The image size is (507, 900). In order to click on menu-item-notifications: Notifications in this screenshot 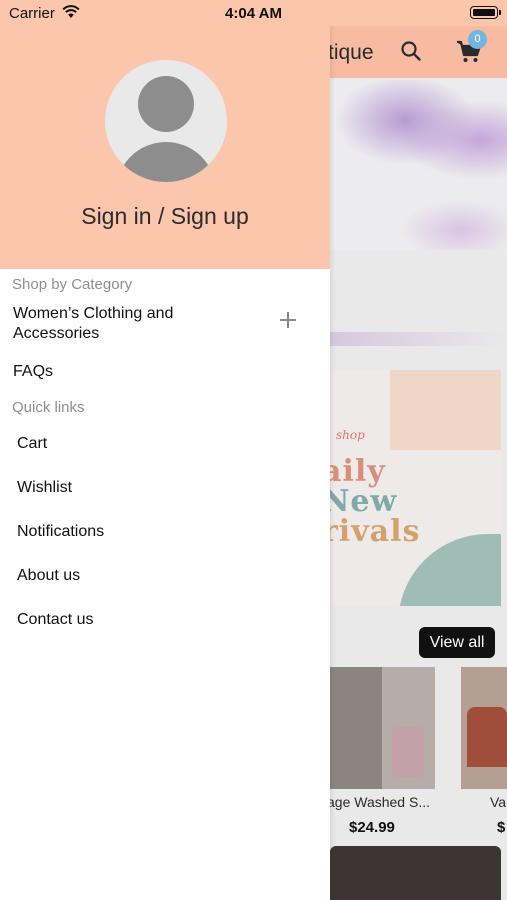, I will do `click(60, 532)`.